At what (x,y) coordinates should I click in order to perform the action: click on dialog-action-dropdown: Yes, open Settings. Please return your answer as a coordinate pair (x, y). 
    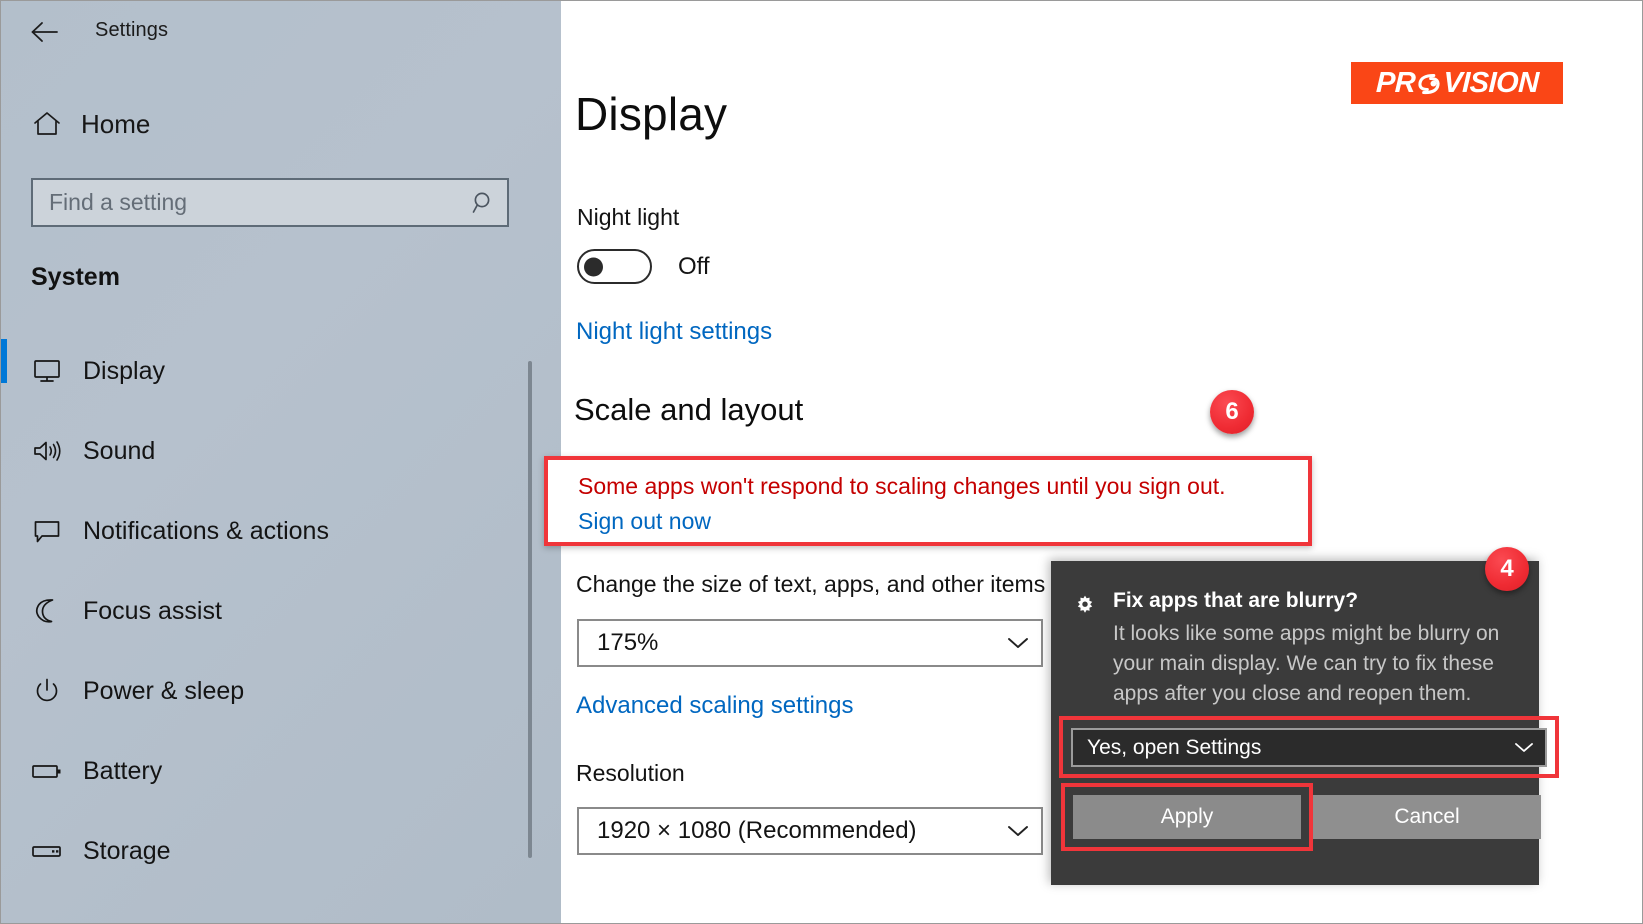
    Looking at the image, I should click on (1309, 747).